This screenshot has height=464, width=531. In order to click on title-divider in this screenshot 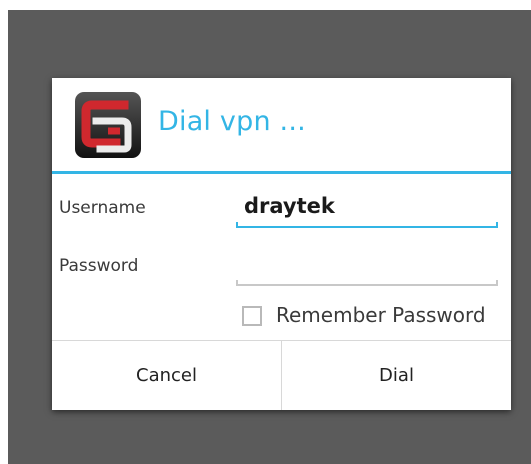, I will do `click(281, 172)`.